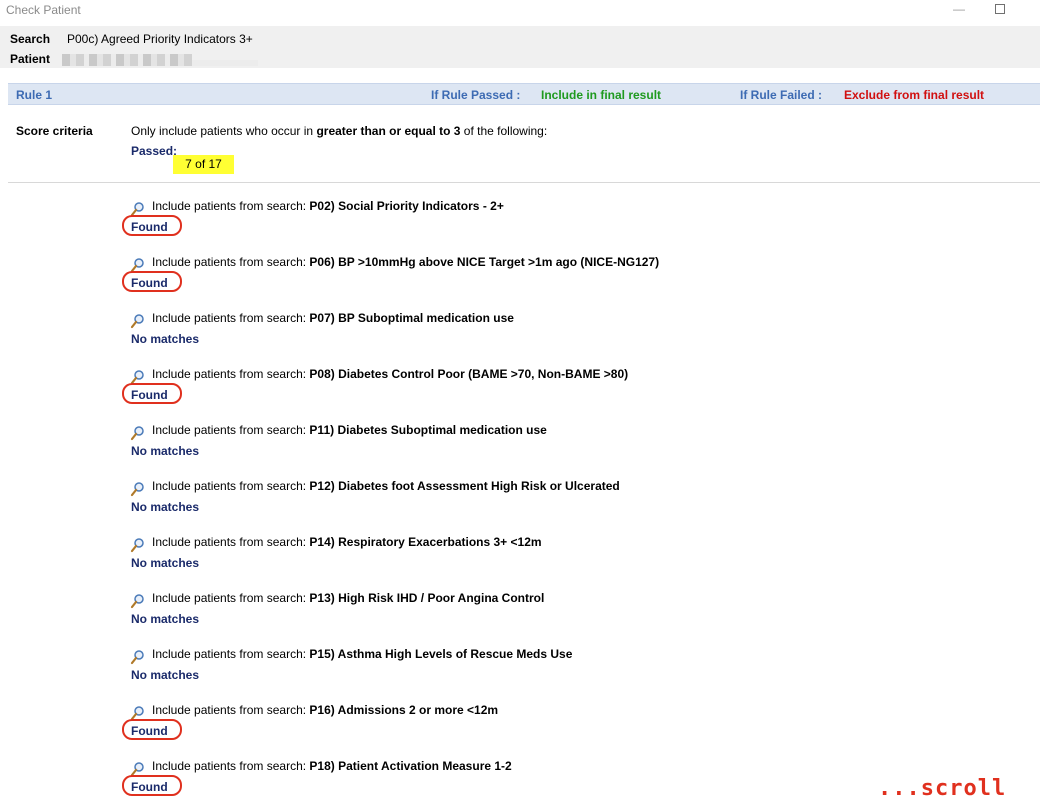  Describe the element at coordinates (960, 9) in the screenshot. I see `minimize-icon: —` at that location.